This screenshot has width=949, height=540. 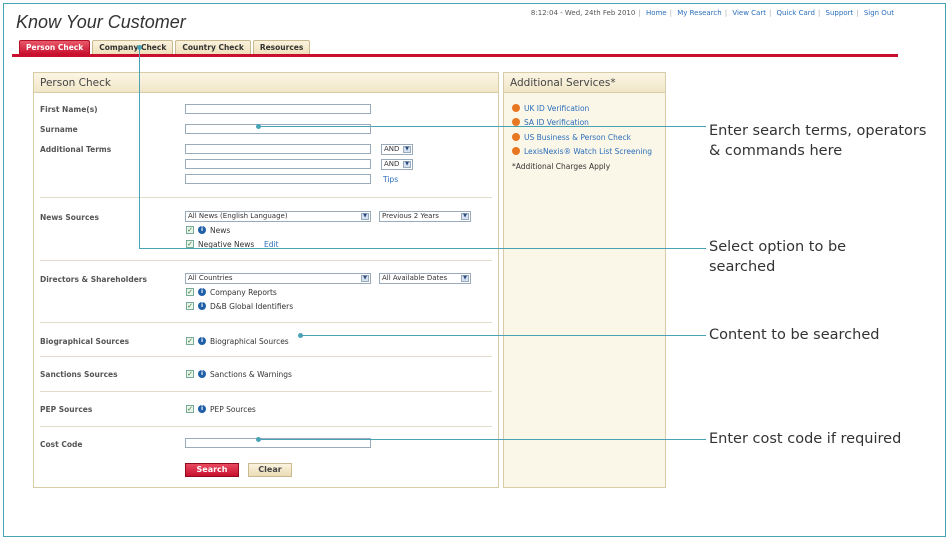 What do you see at coordinates (190, 409) in the screenshot?
I see `pep-checkbox: ✓` at bounding box center [190, 409].